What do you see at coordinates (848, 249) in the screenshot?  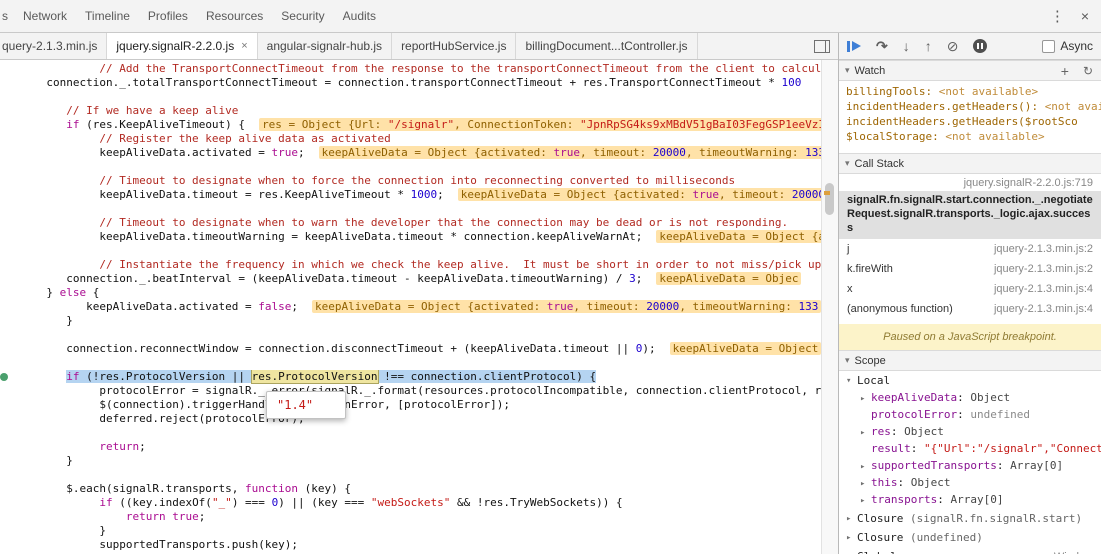 I see `frame-function-name: j` at bounding box center [848, 249].